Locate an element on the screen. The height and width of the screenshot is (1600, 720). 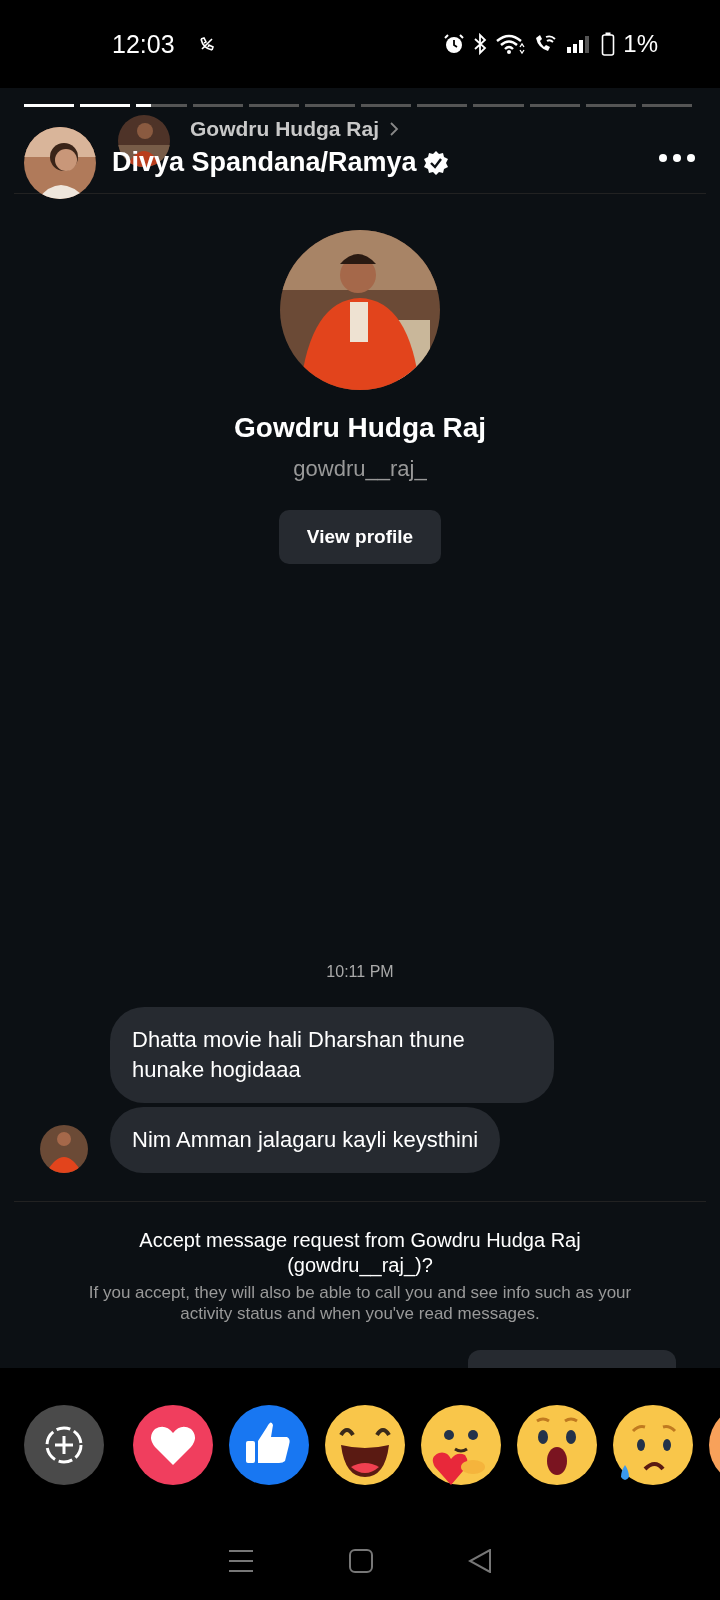
view-profile-button: View profile is located at coordinates (360, 537).